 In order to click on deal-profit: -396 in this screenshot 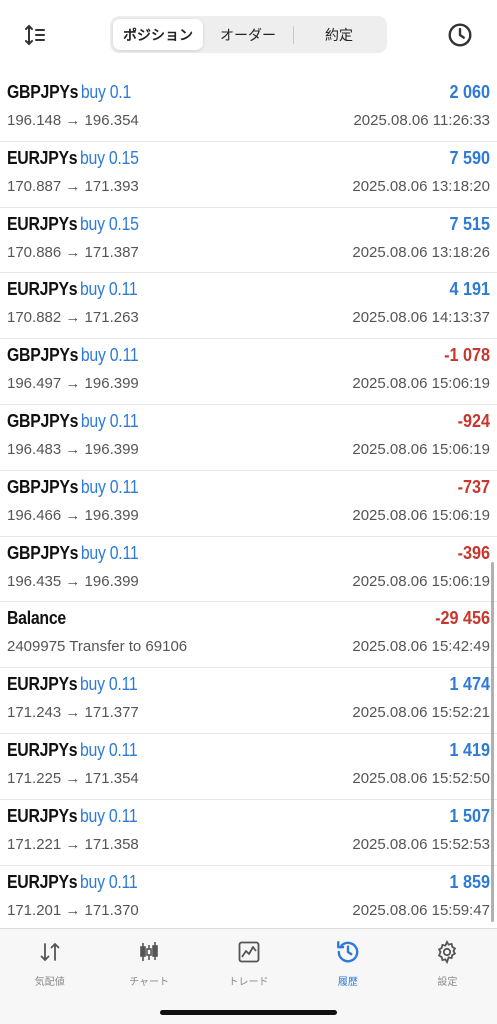, I will do `click(473, 552)`.